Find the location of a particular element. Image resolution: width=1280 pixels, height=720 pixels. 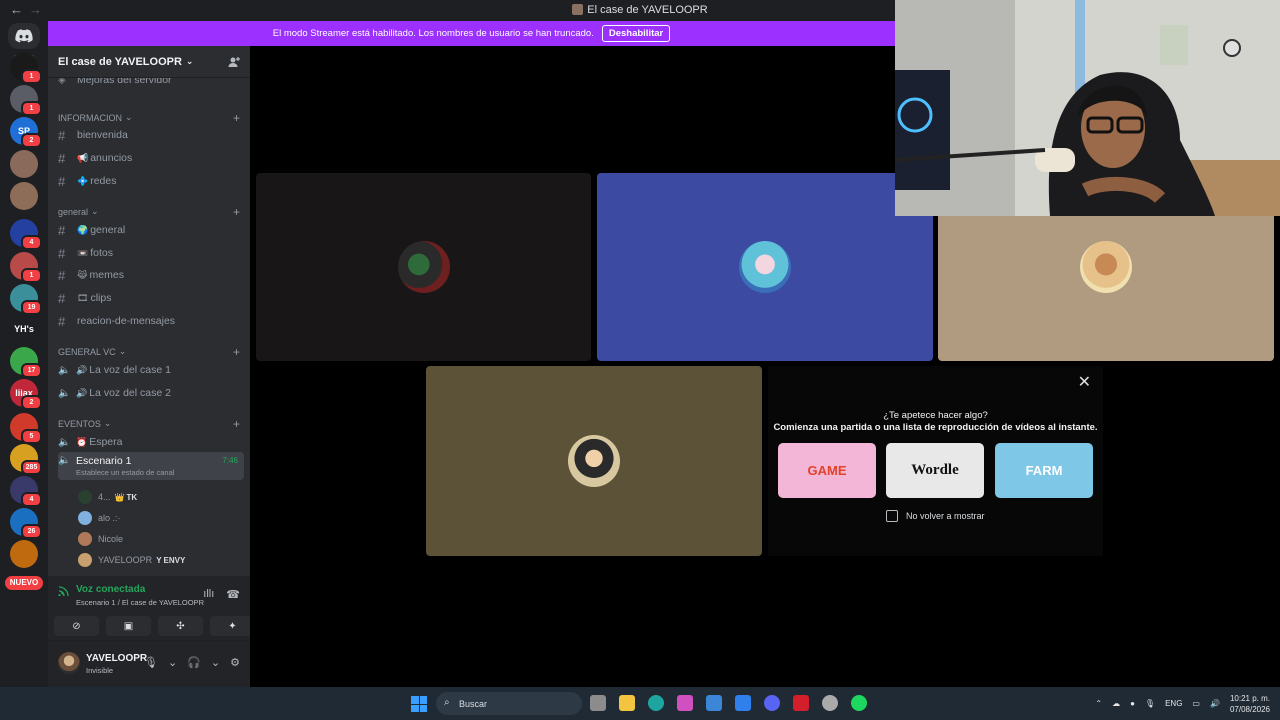

add-user-icon is located at coordinates (234, 62).